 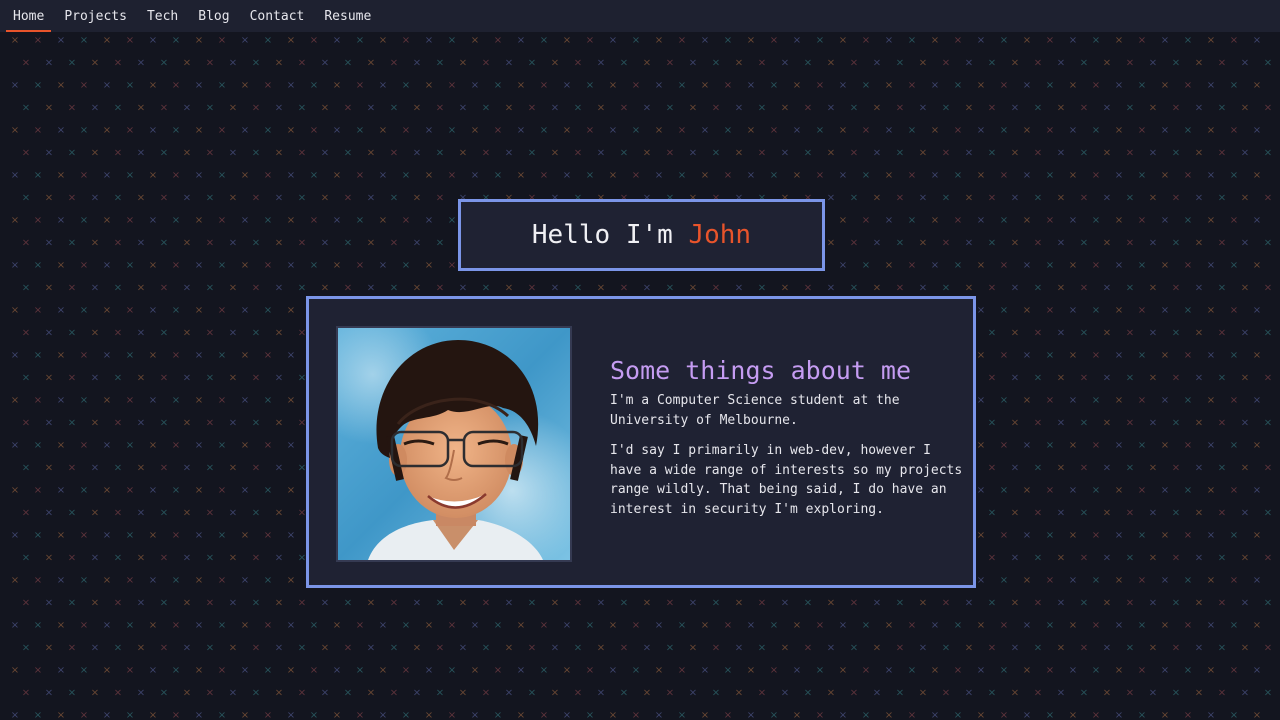 What do you see at coordinates (277, 16) in the screenshot?
I see `nav-contact-link: Contact` at bounding box center [277, 16].